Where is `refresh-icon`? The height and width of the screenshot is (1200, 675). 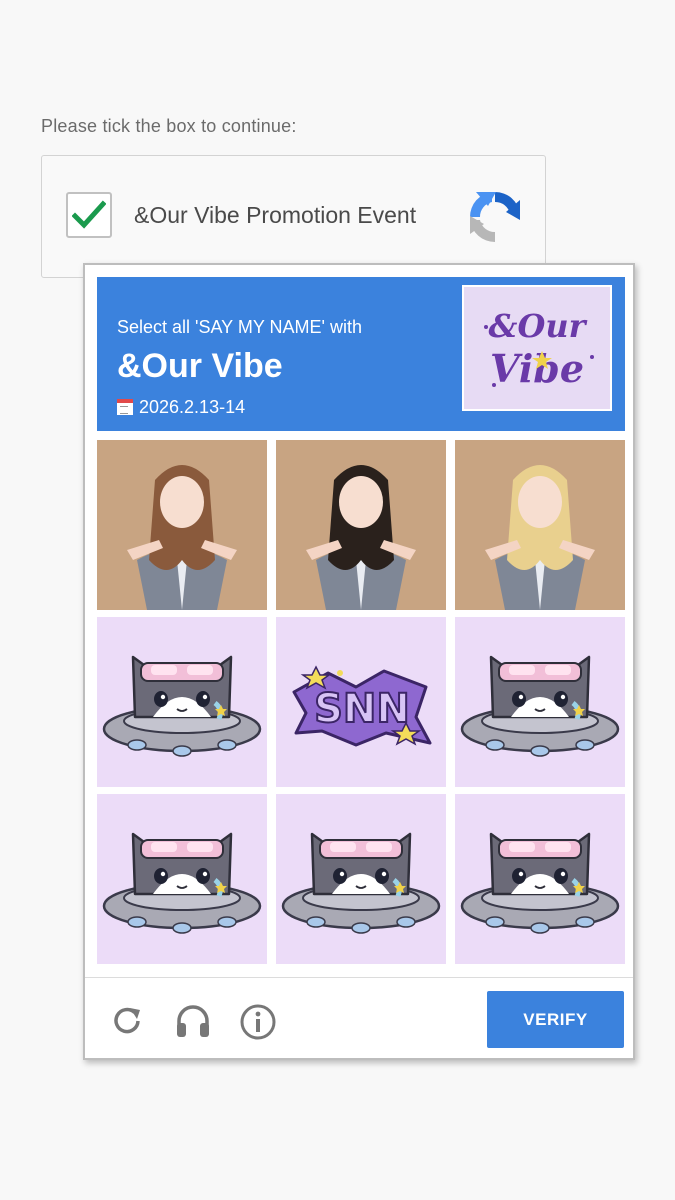 refresh-icon is located at coordinates (127, 1023).